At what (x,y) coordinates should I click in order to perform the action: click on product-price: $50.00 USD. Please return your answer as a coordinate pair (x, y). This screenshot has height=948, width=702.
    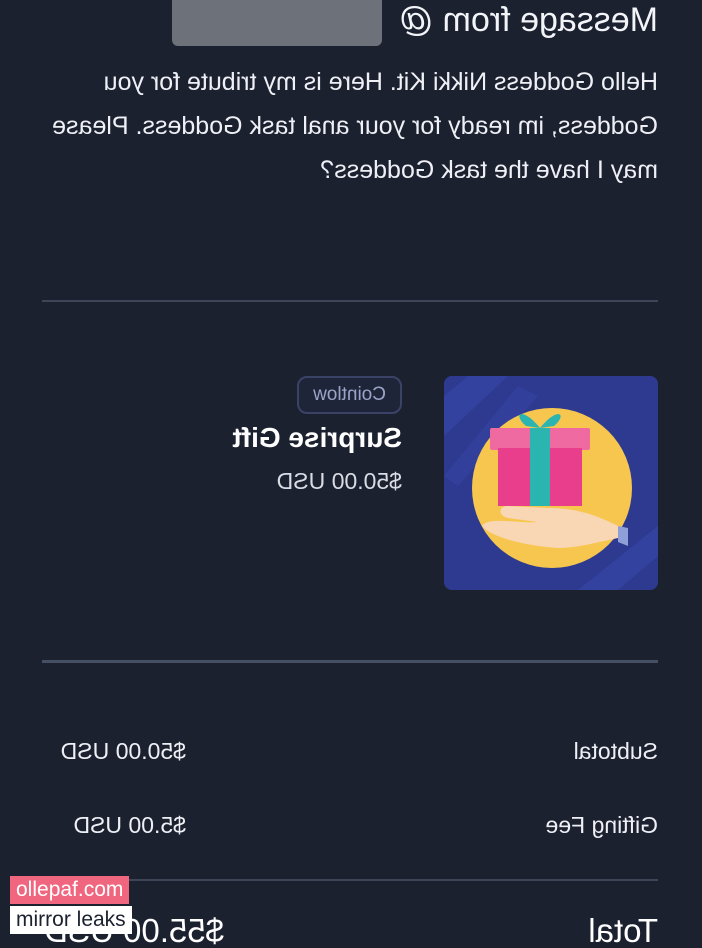
    Looking at the image, I should click on (339, 481).